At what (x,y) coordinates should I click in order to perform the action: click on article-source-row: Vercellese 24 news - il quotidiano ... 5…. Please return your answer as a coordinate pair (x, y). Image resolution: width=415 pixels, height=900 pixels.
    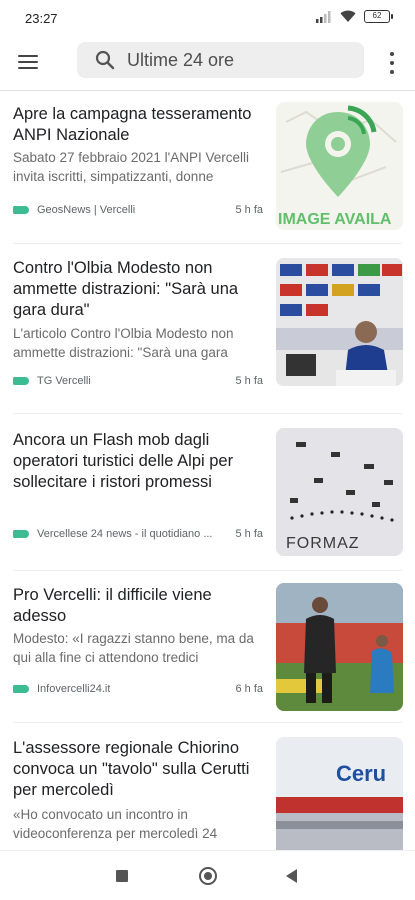
    Looking at the image, I should click on (138, 534).